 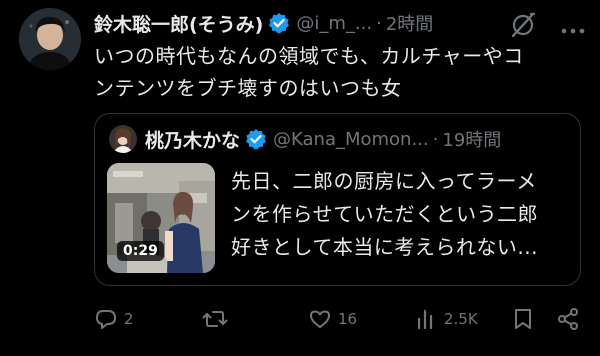 I want to click on repost-icon, so click(x=215, y=319).